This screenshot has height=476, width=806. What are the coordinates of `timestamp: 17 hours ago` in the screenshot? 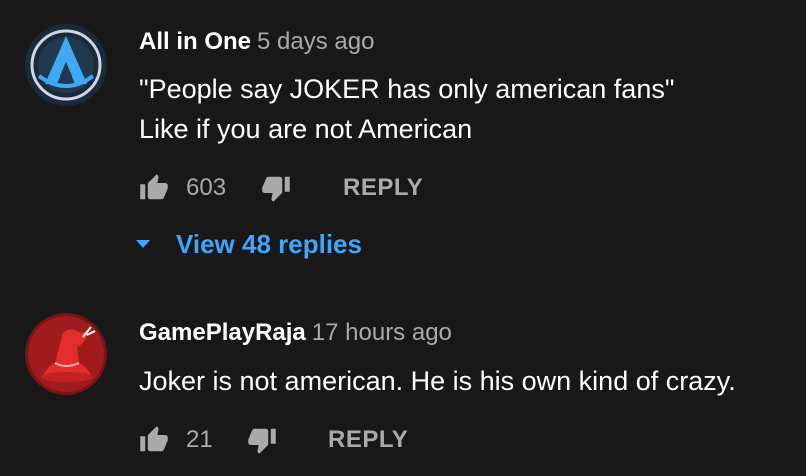 It's located at (382, 332).